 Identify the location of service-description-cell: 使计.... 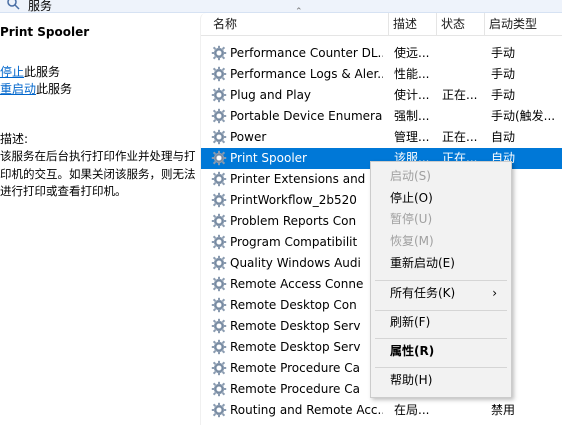
(412, 95).